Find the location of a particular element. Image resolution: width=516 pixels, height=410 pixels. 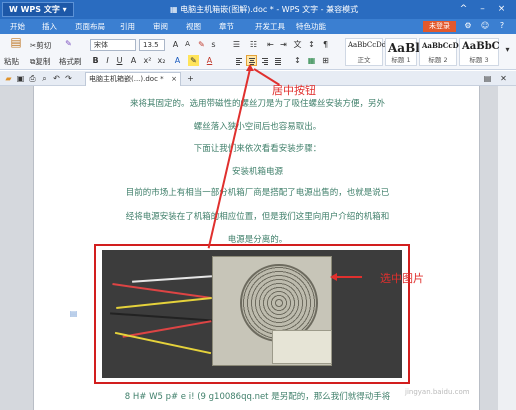

minimize-button: ^ is located at coordinates (463, 9).